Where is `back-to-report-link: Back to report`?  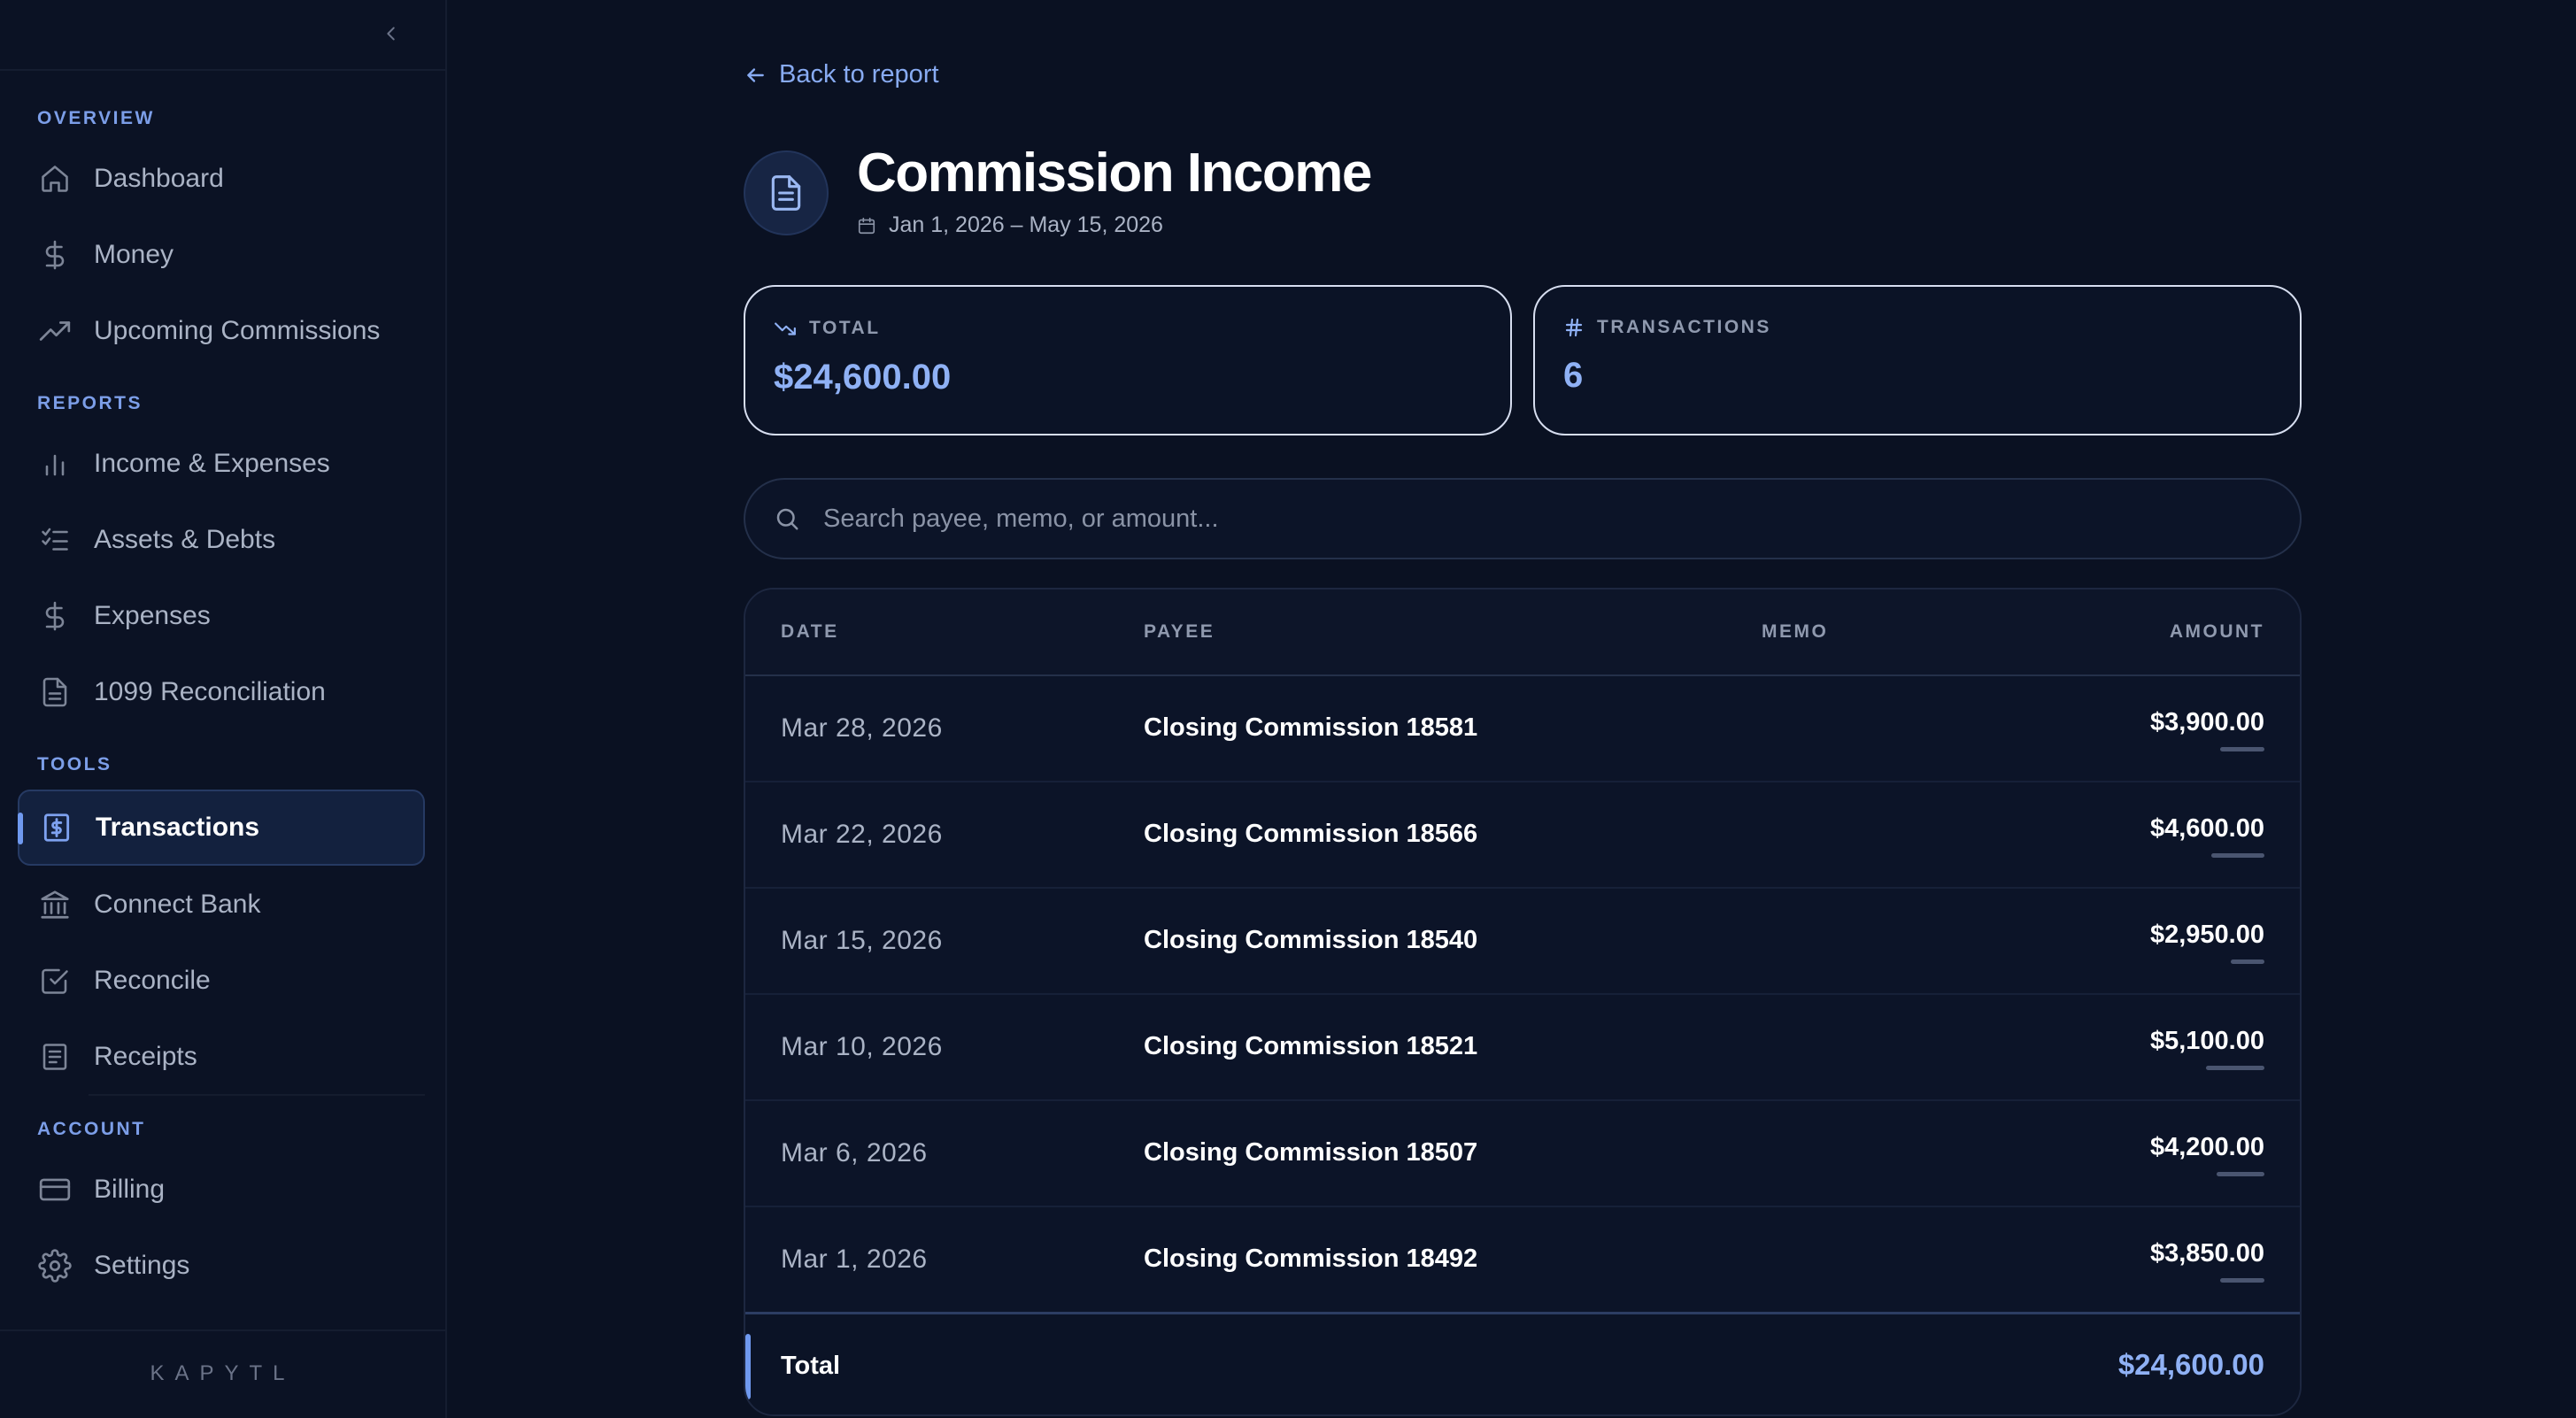 back-to-report-link: Back to report is located at coordinates (841, 75).